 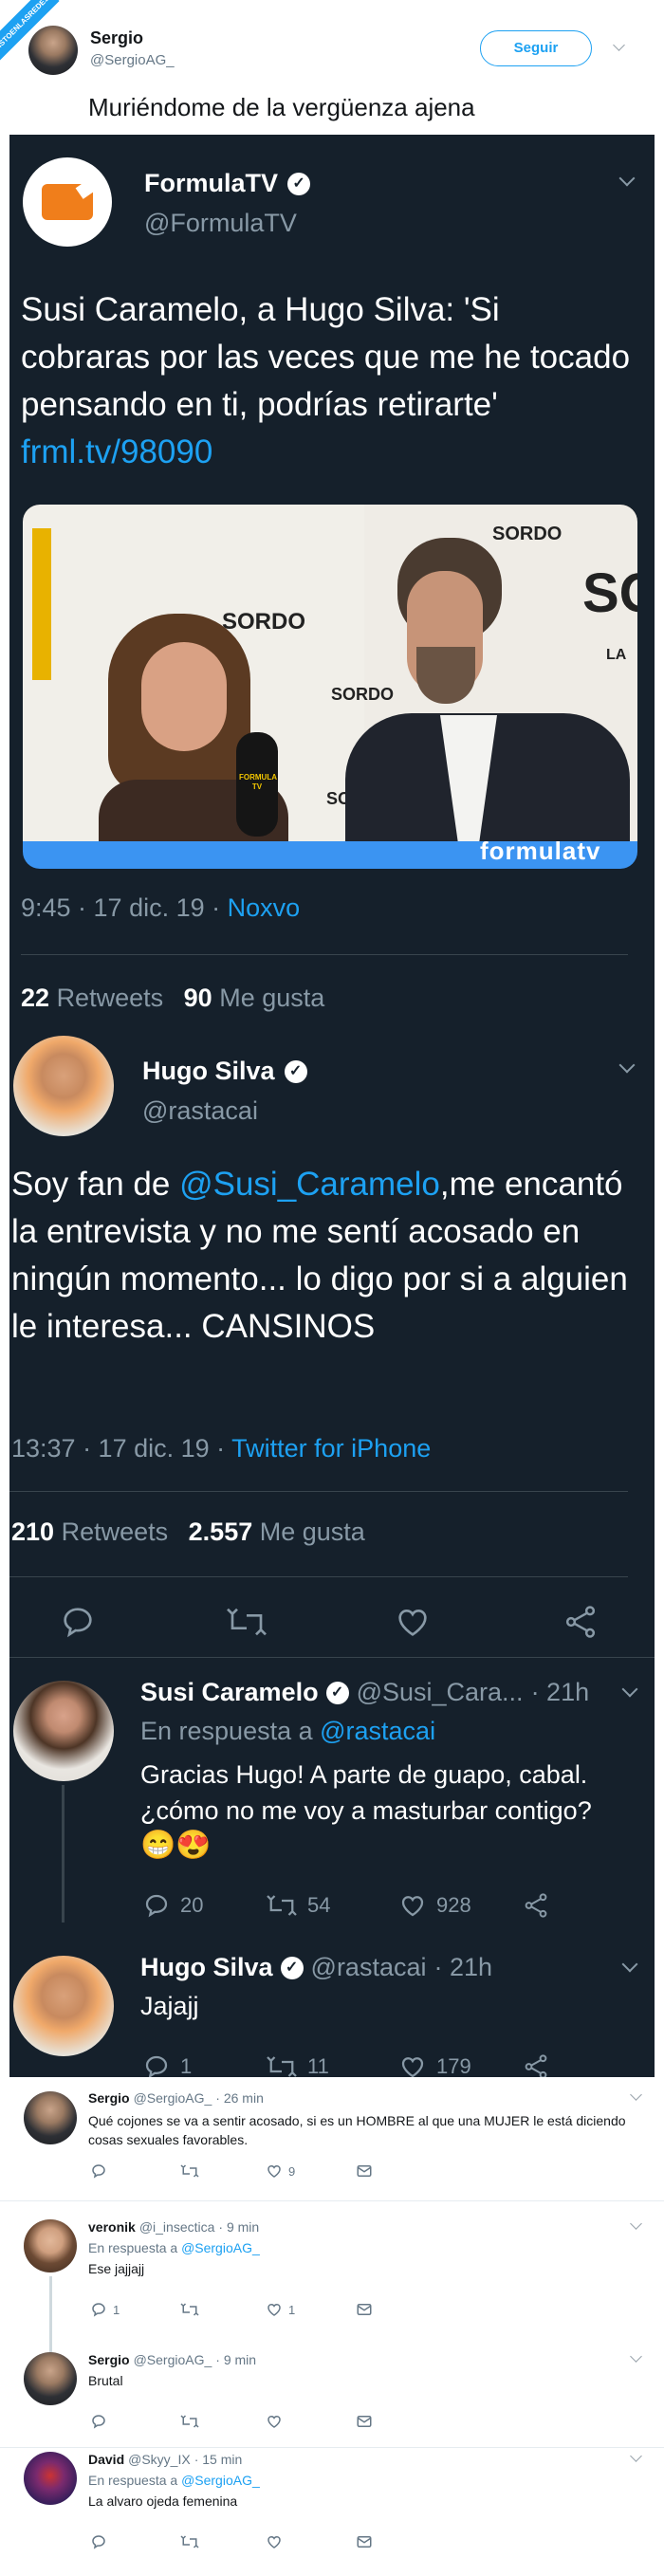 I want to click on hugo-reply-time: · 21h, so click(x=462, y=1967).